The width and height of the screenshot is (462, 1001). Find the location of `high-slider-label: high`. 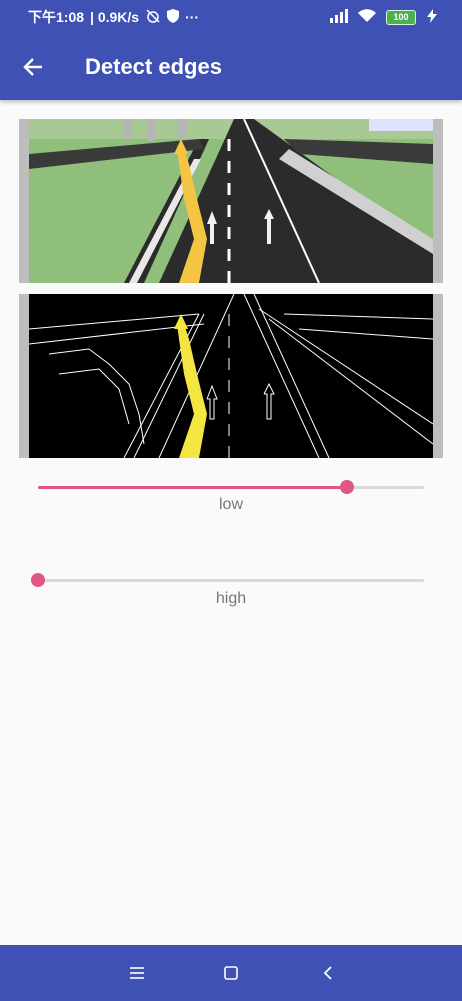

high-slider-label: high is located at coordinates (231, 598).